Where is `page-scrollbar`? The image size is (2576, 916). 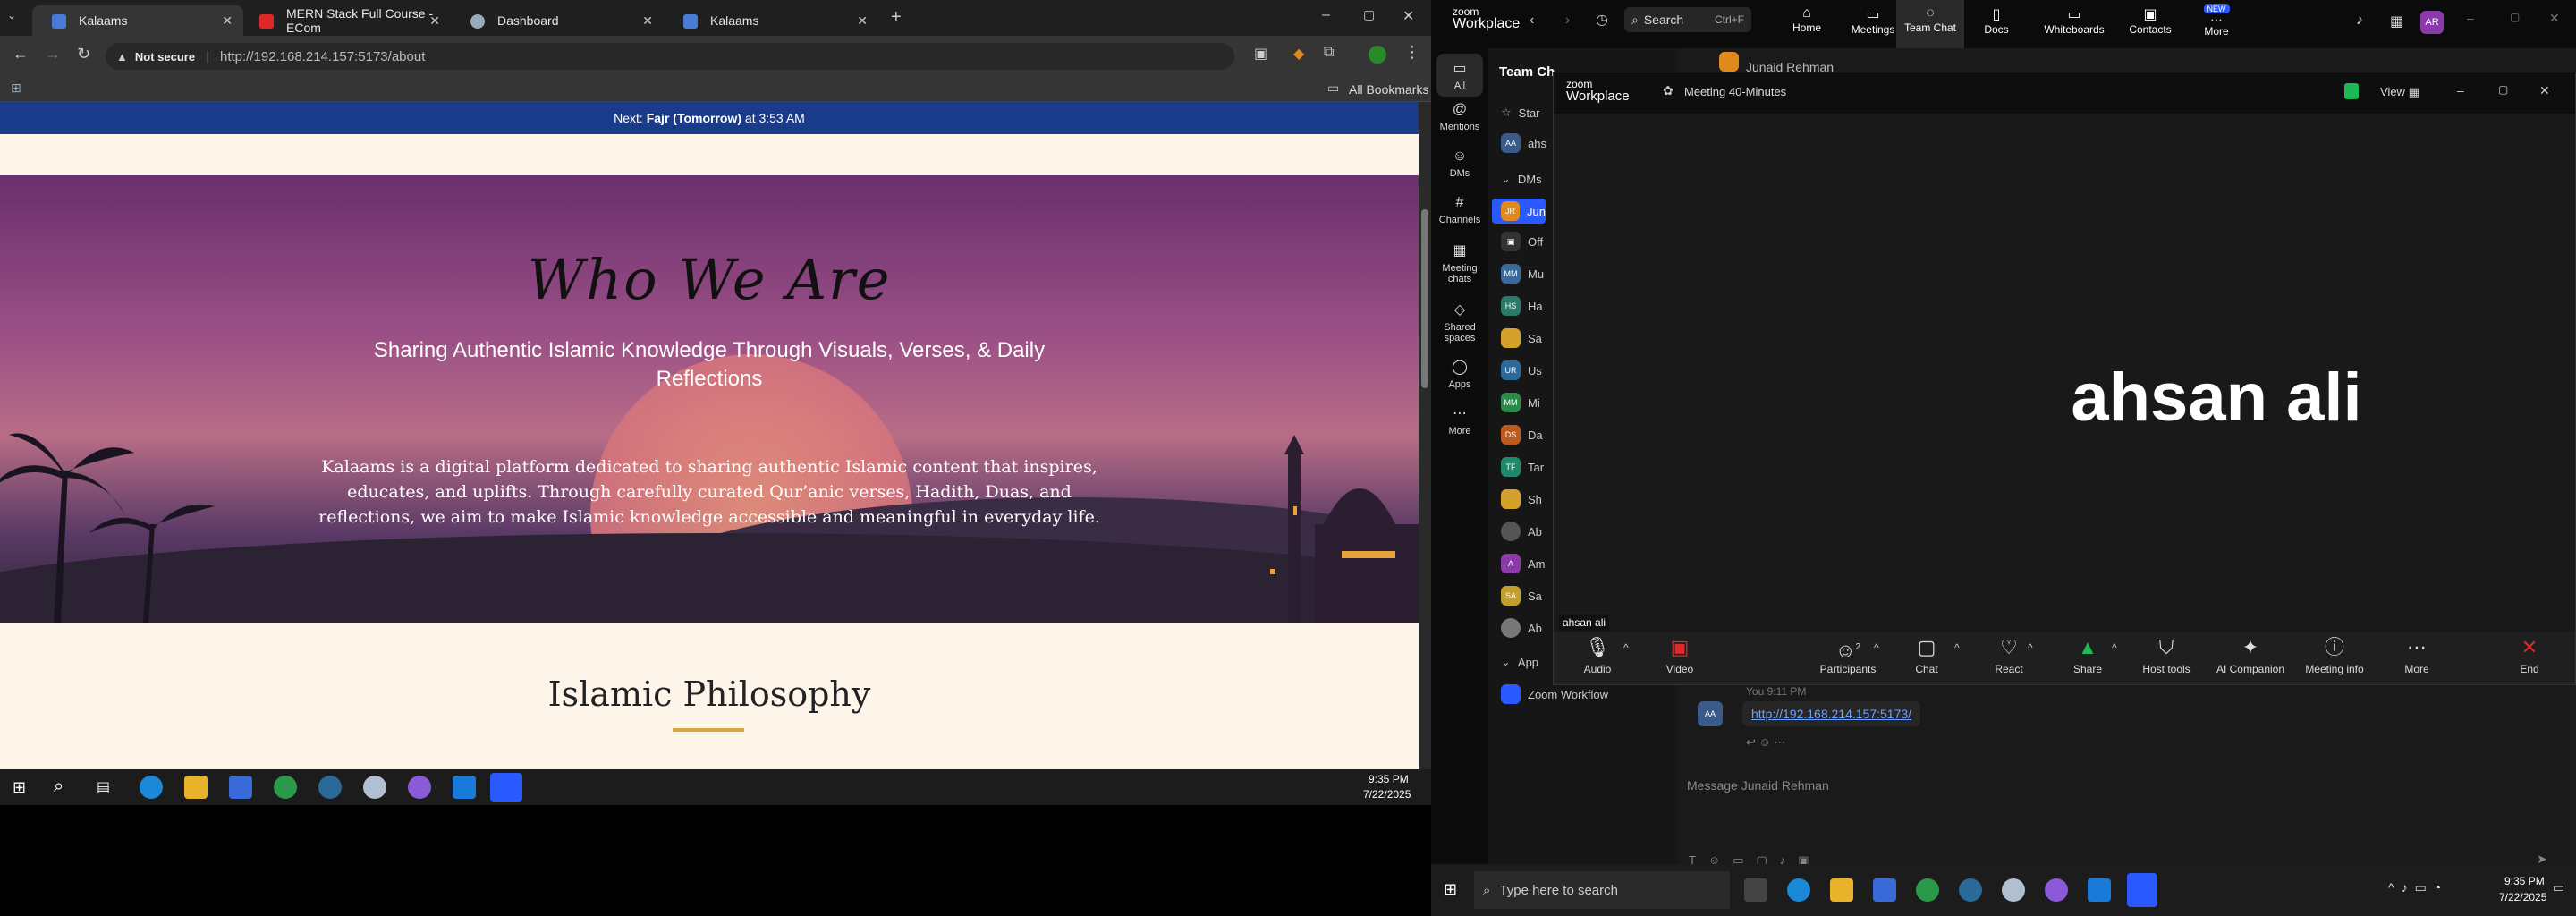
page-scrollbar is located at coordinates (1425, 435).